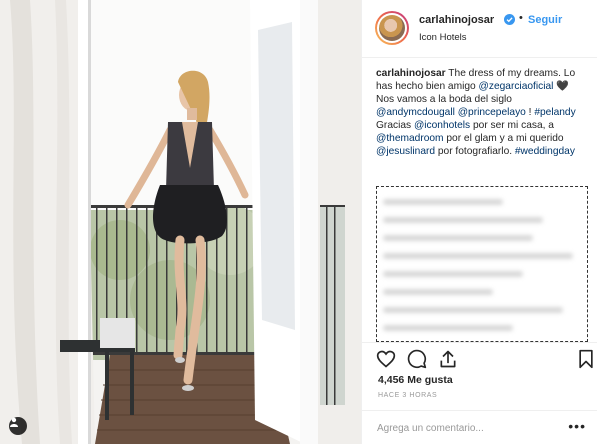 This screenshot has height=444, width=597. I want to click on share-icon, so click(448, 359).